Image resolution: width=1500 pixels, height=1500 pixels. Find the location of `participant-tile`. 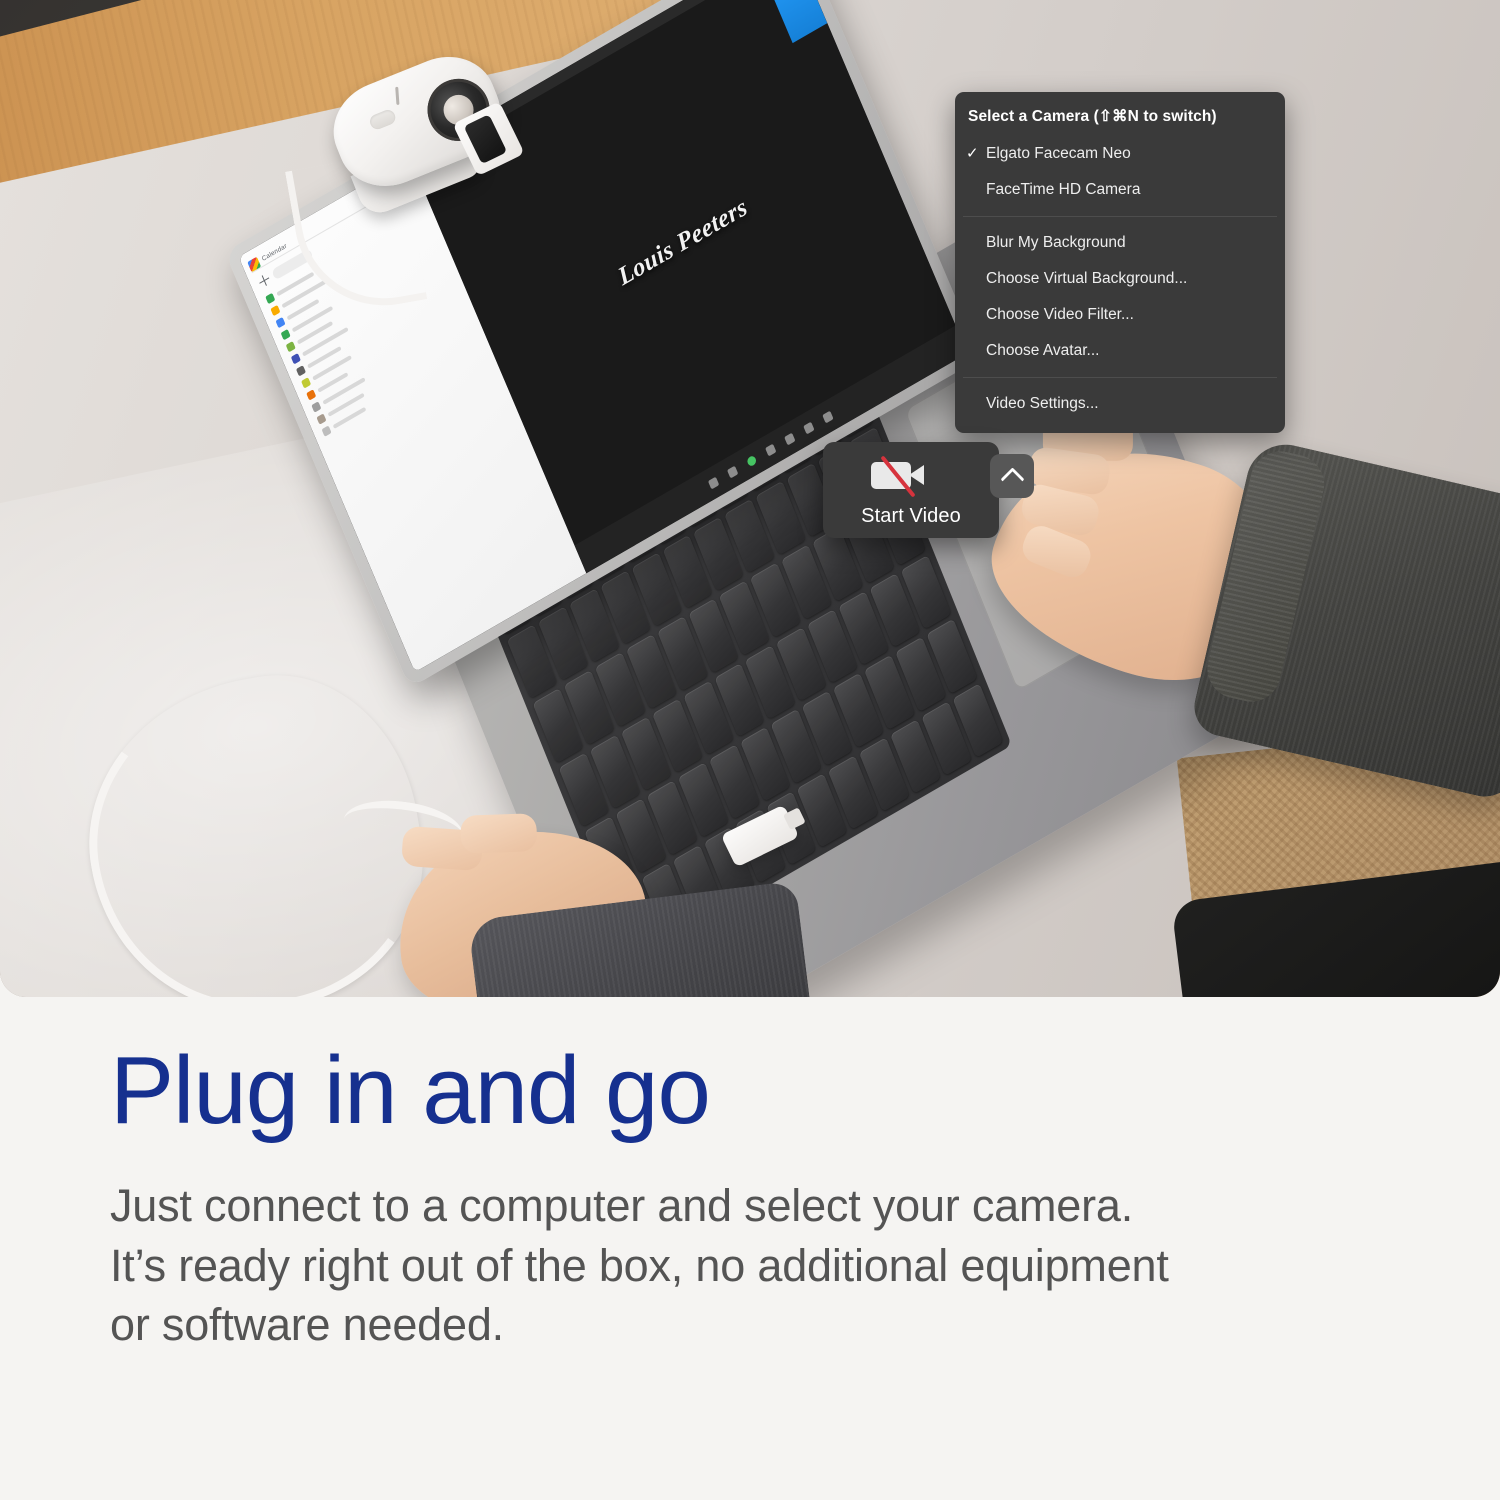

participant-tile is located at coordinates (798, 22).